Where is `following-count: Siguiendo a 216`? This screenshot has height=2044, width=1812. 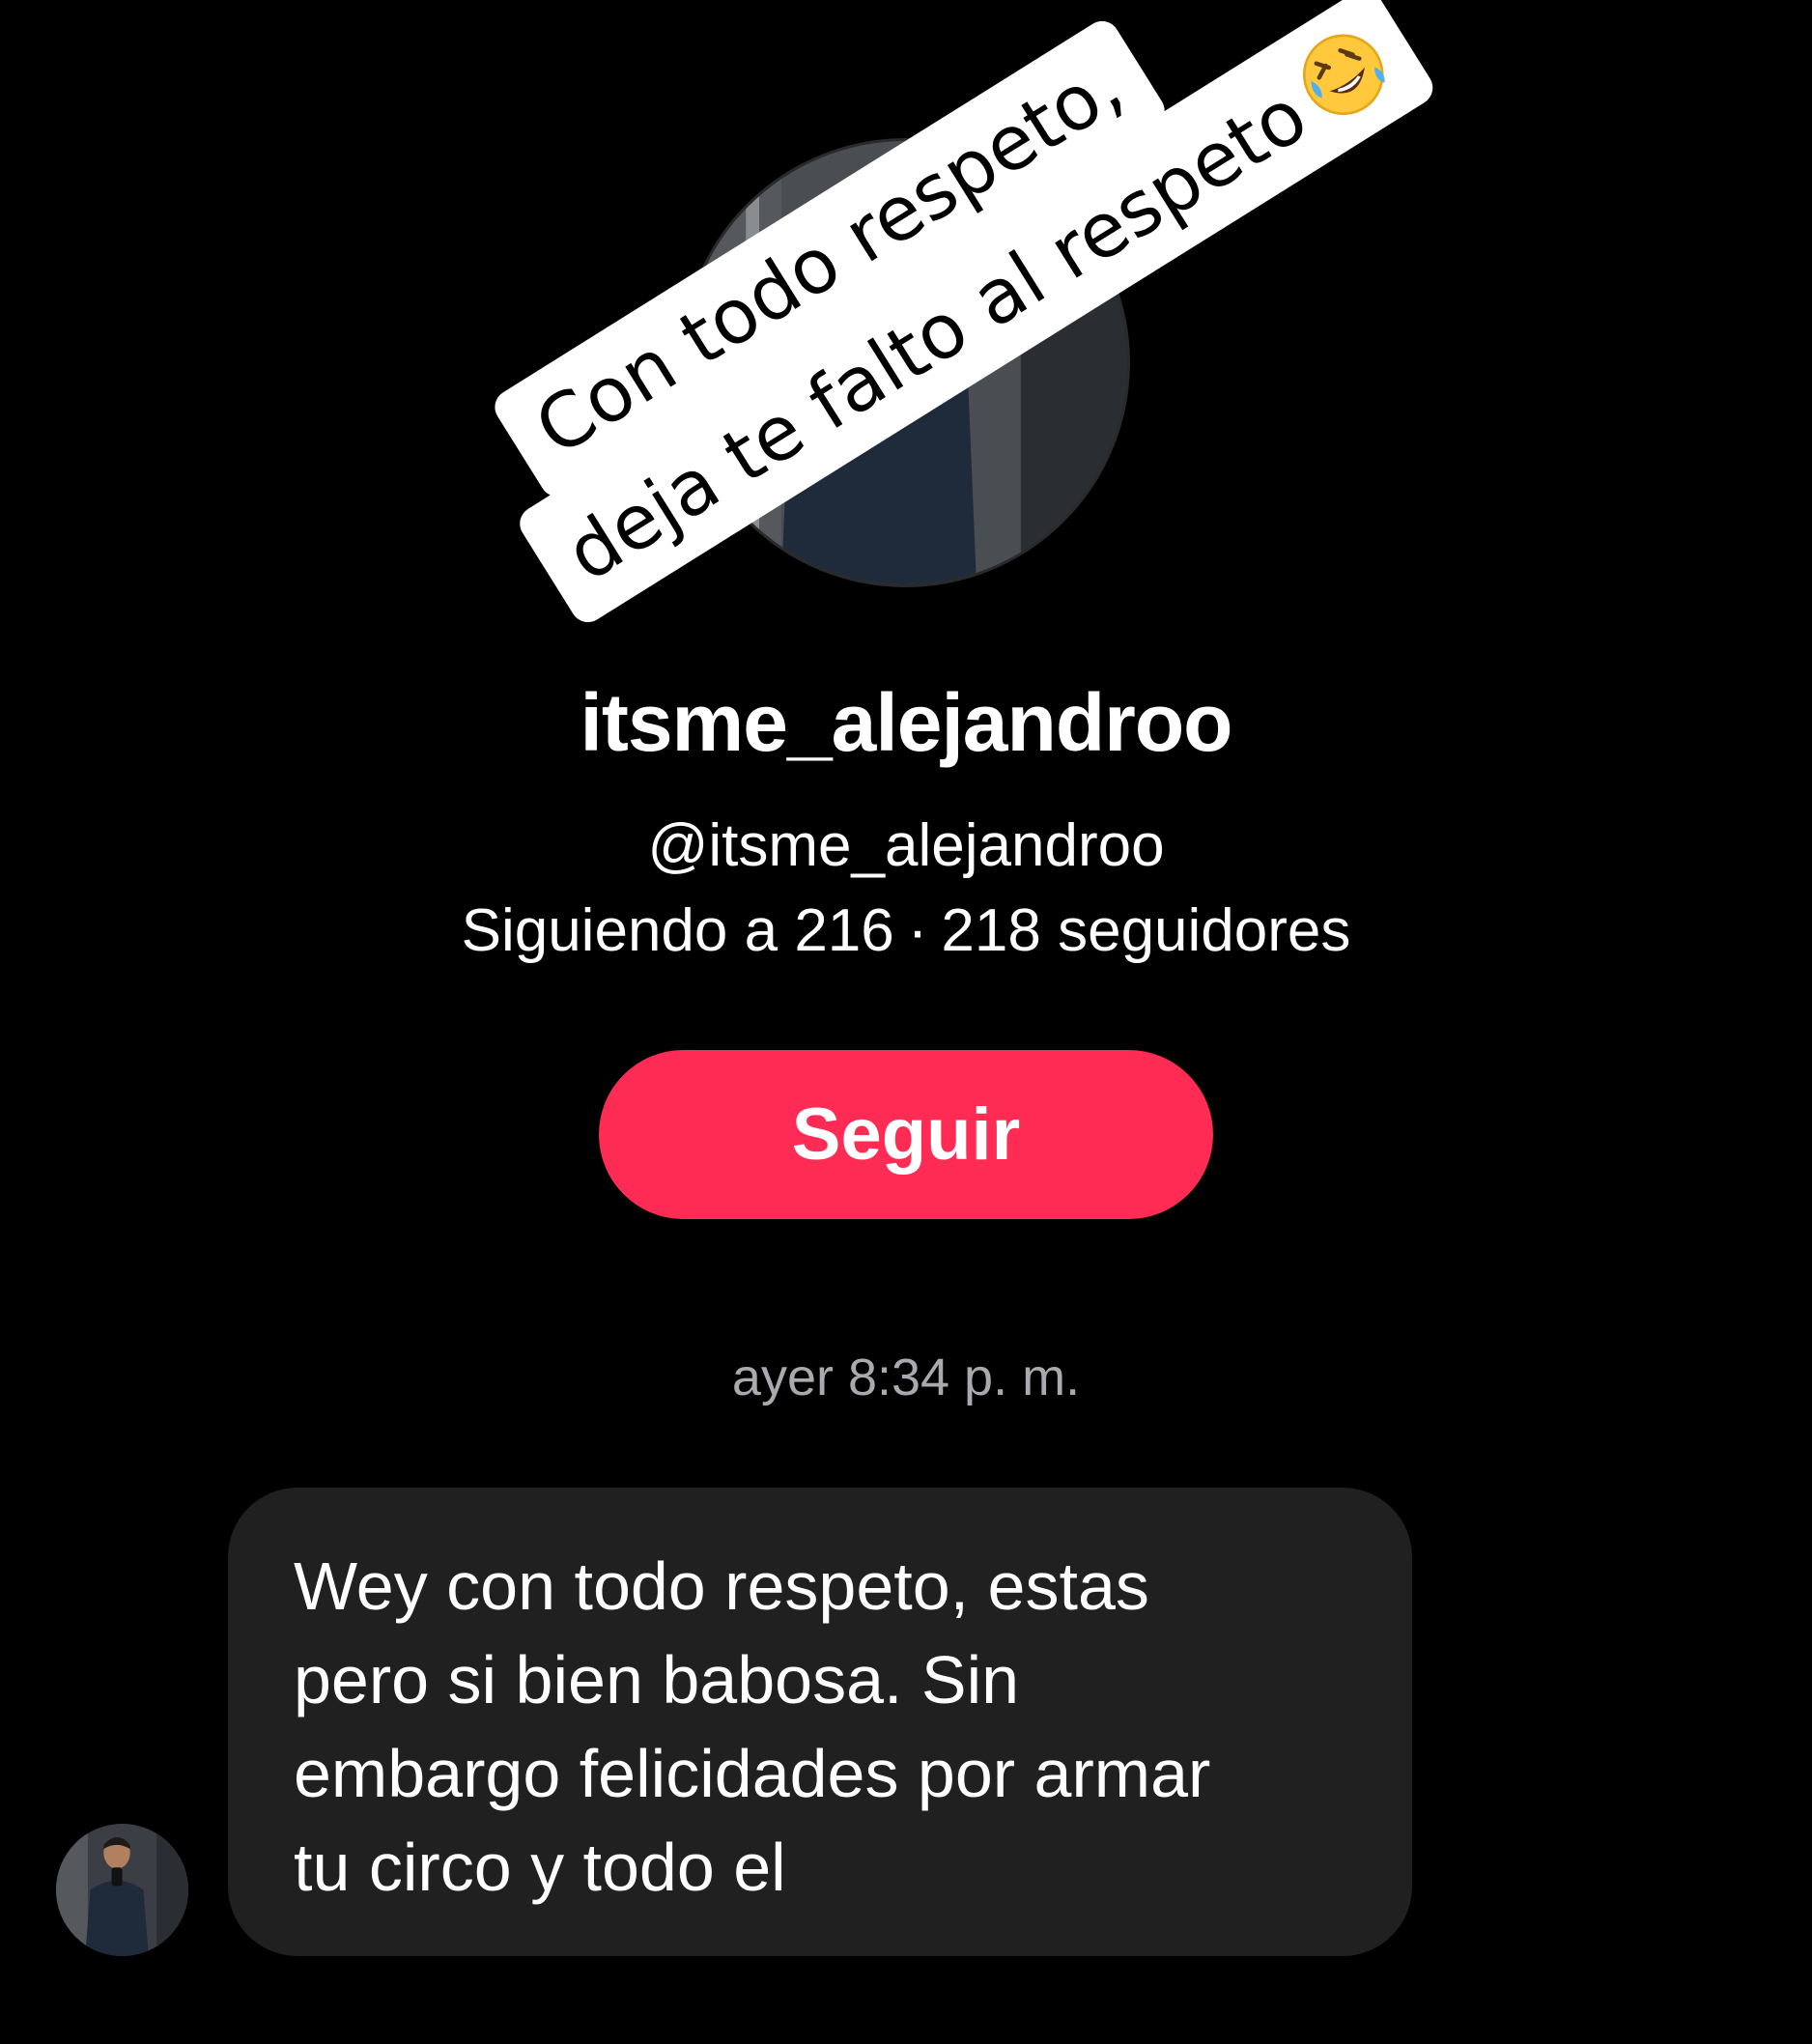
following-count: Siguiendo a 216 is located at coordinates (678, 931).